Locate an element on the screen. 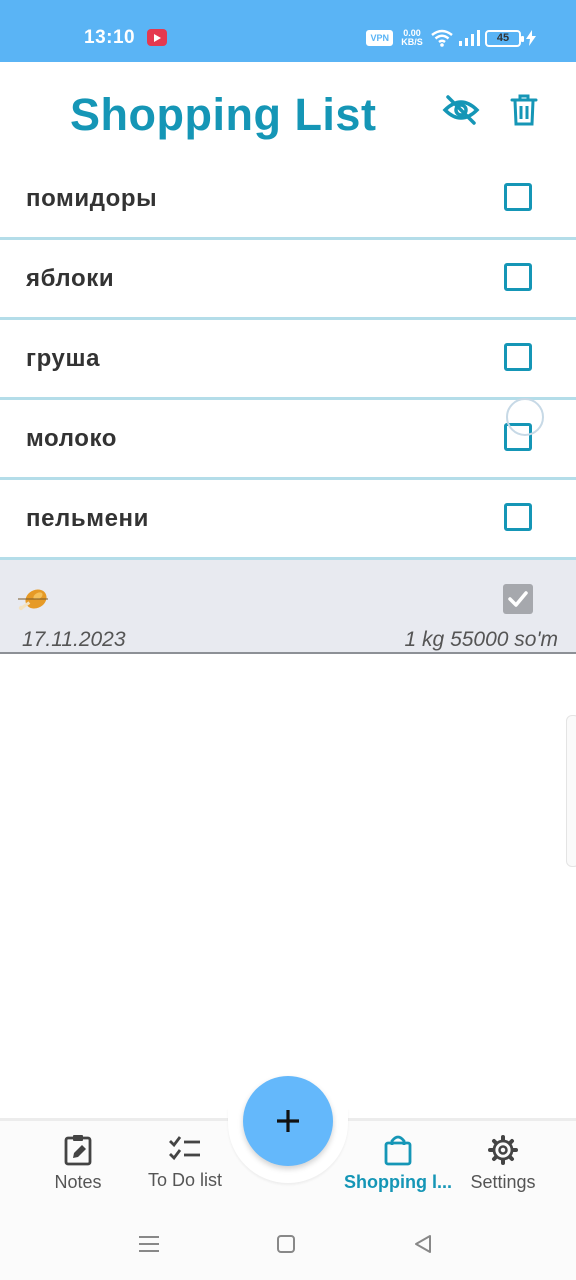  network-speed: 0.00 KB/S is located at coordinates (412, 38).